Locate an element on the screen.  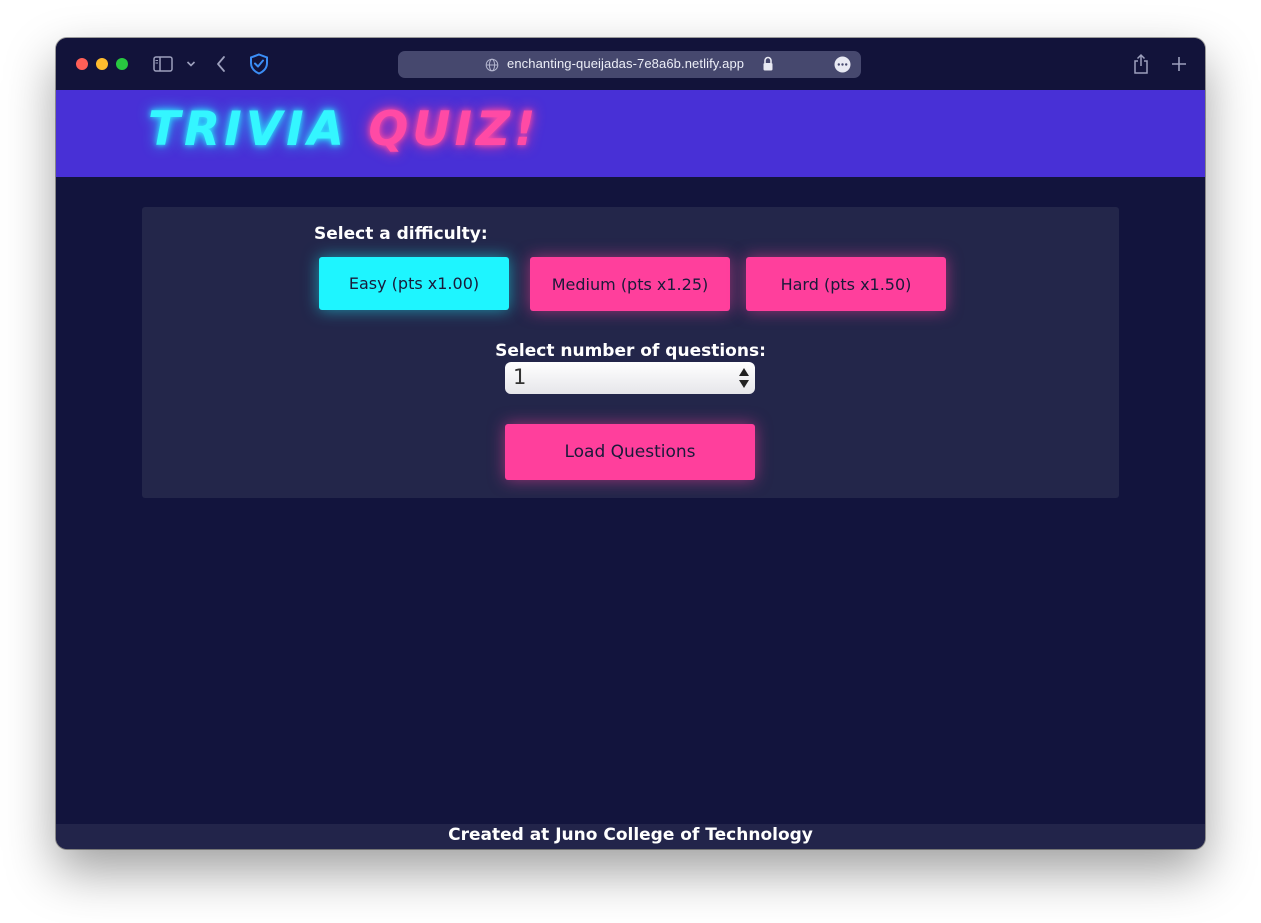
plus-icon is located at coordinates (1179, 64).